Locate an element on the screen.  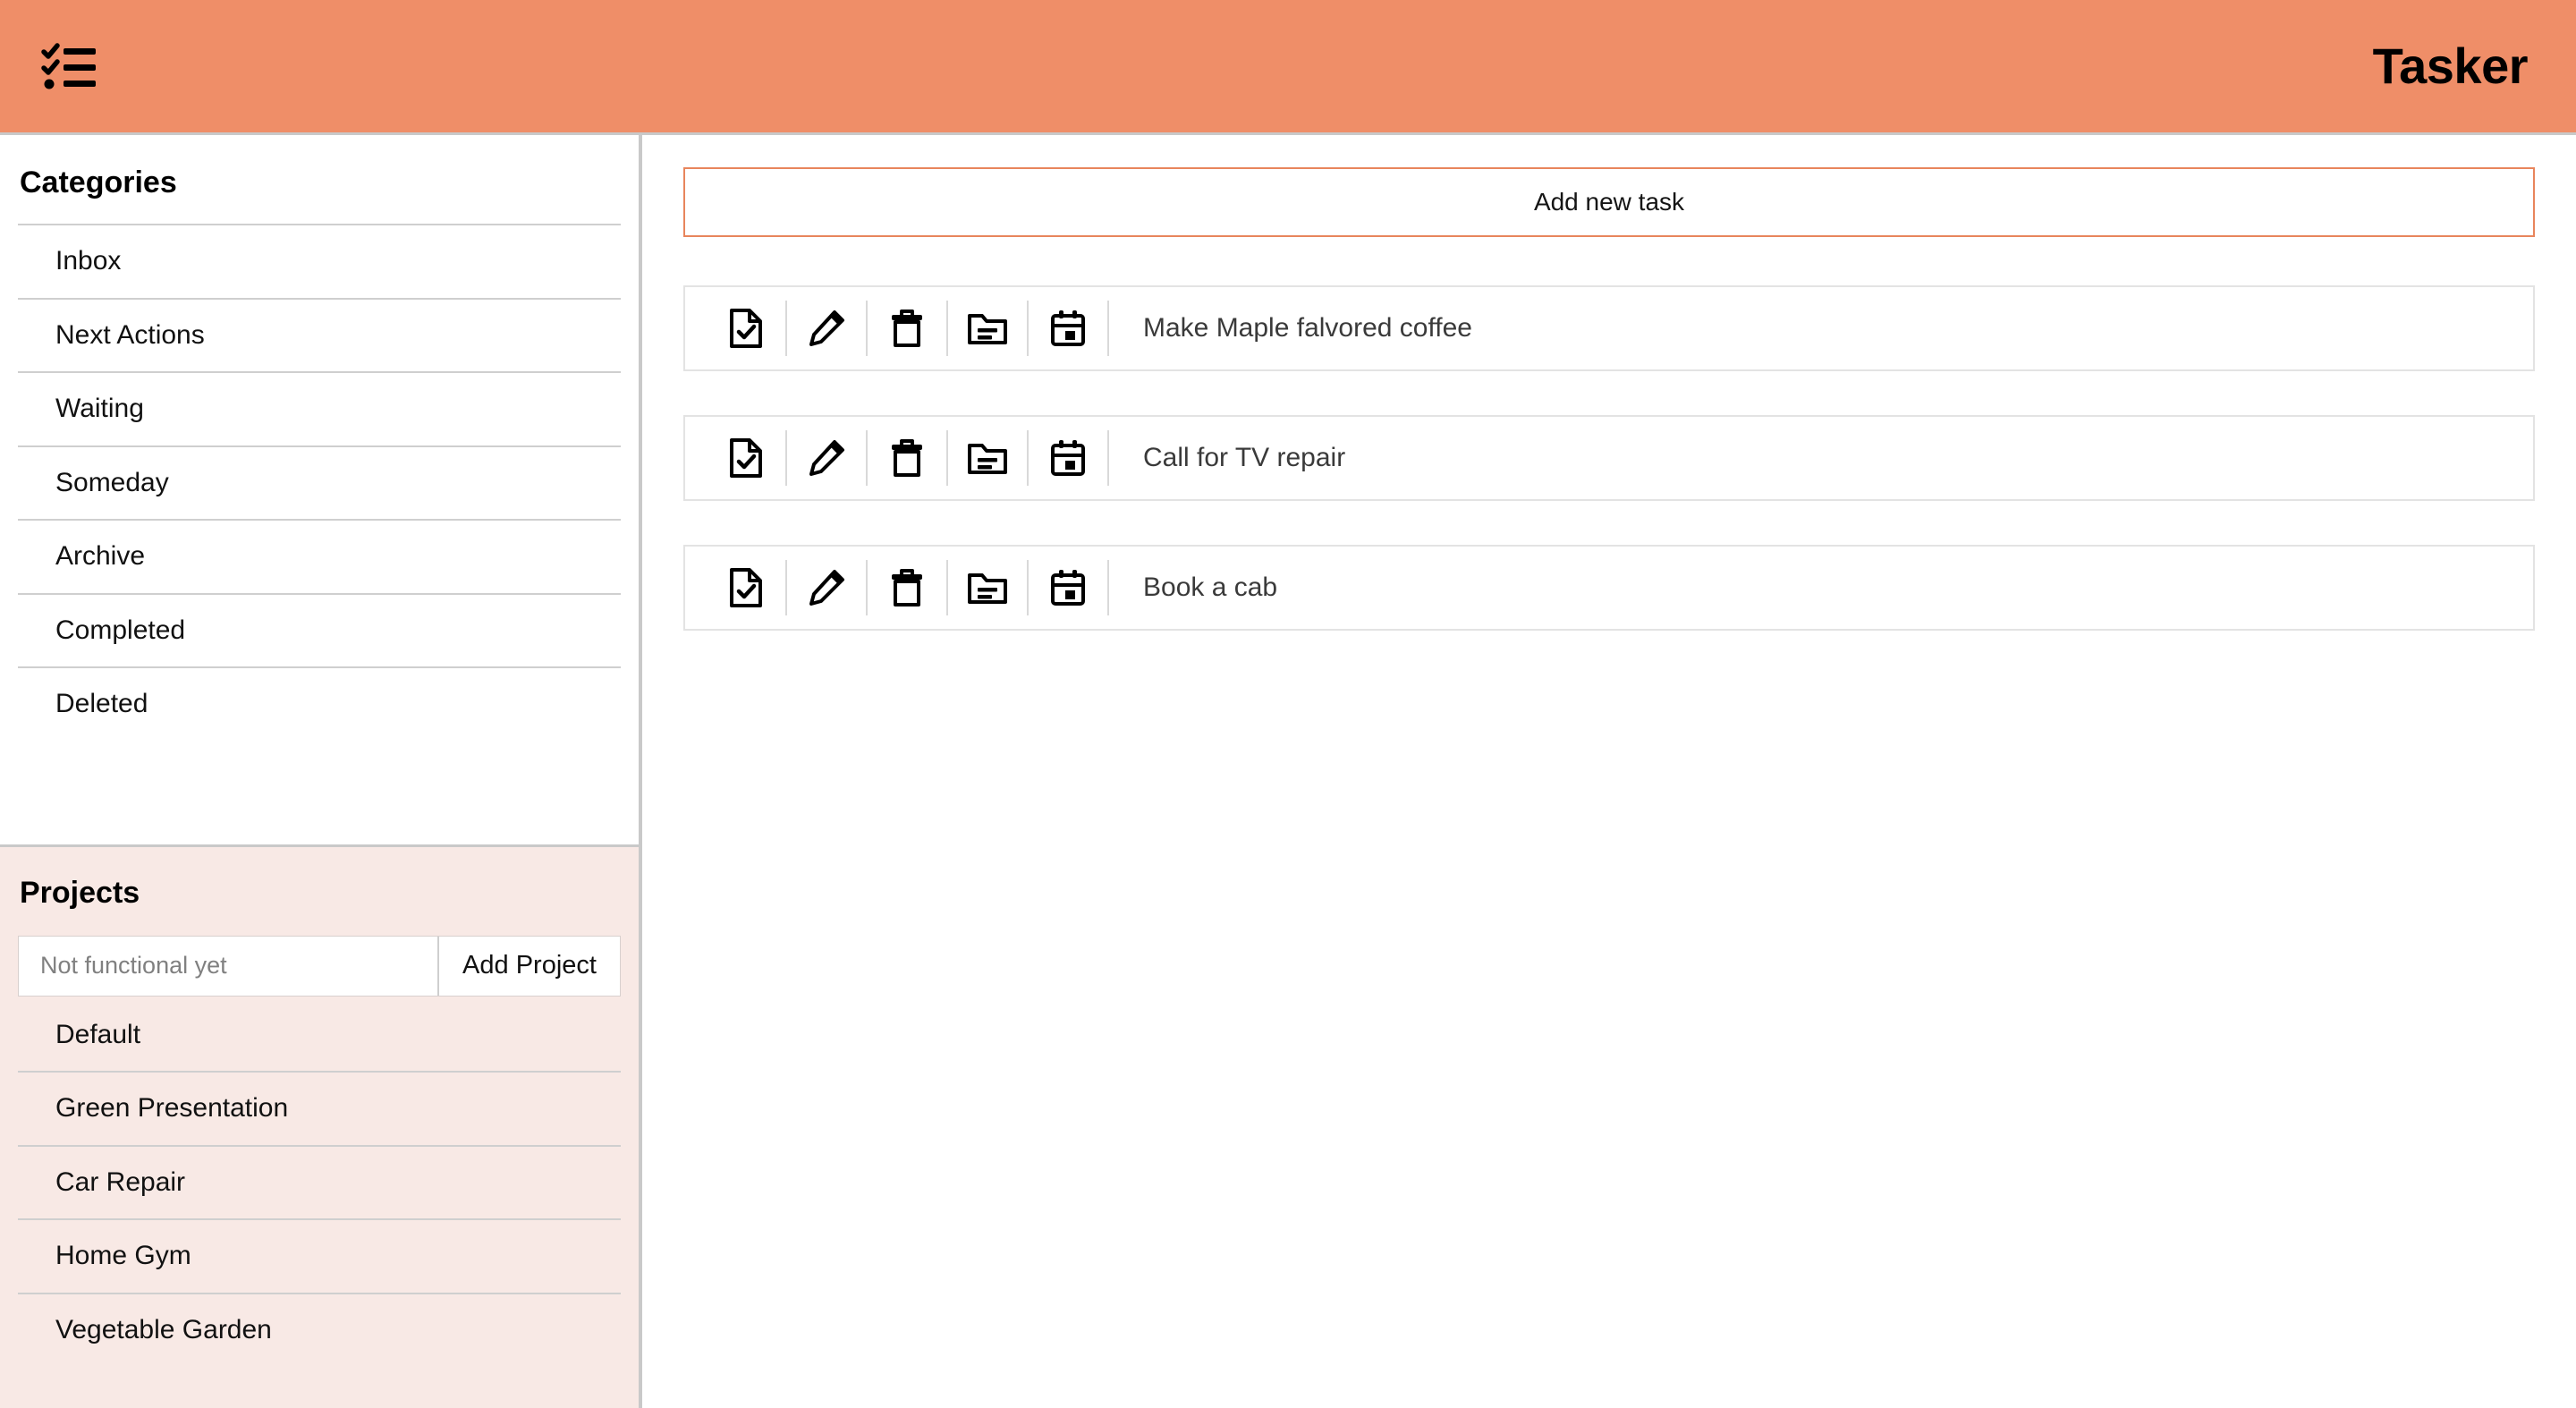
sidebar-item-label: Deleted is located at coordinates (101, 703).